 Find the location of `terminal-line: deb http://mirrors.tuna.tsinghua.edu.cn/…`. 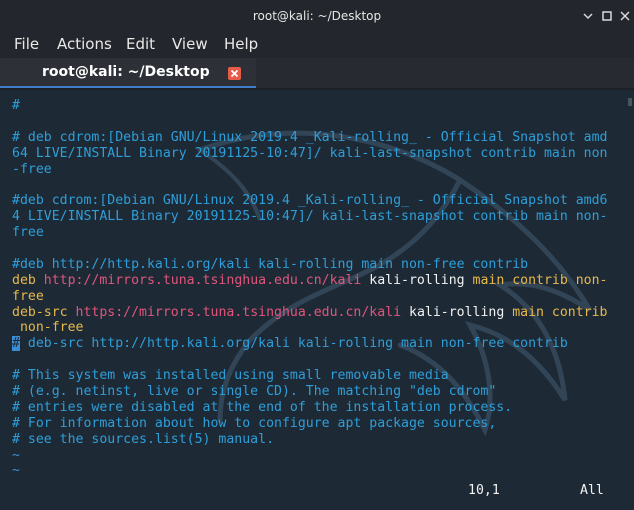

terminal-line: deb http://mirrors.tuna.tsinghua.edu.cn/… is located at coordinates (314, 281).